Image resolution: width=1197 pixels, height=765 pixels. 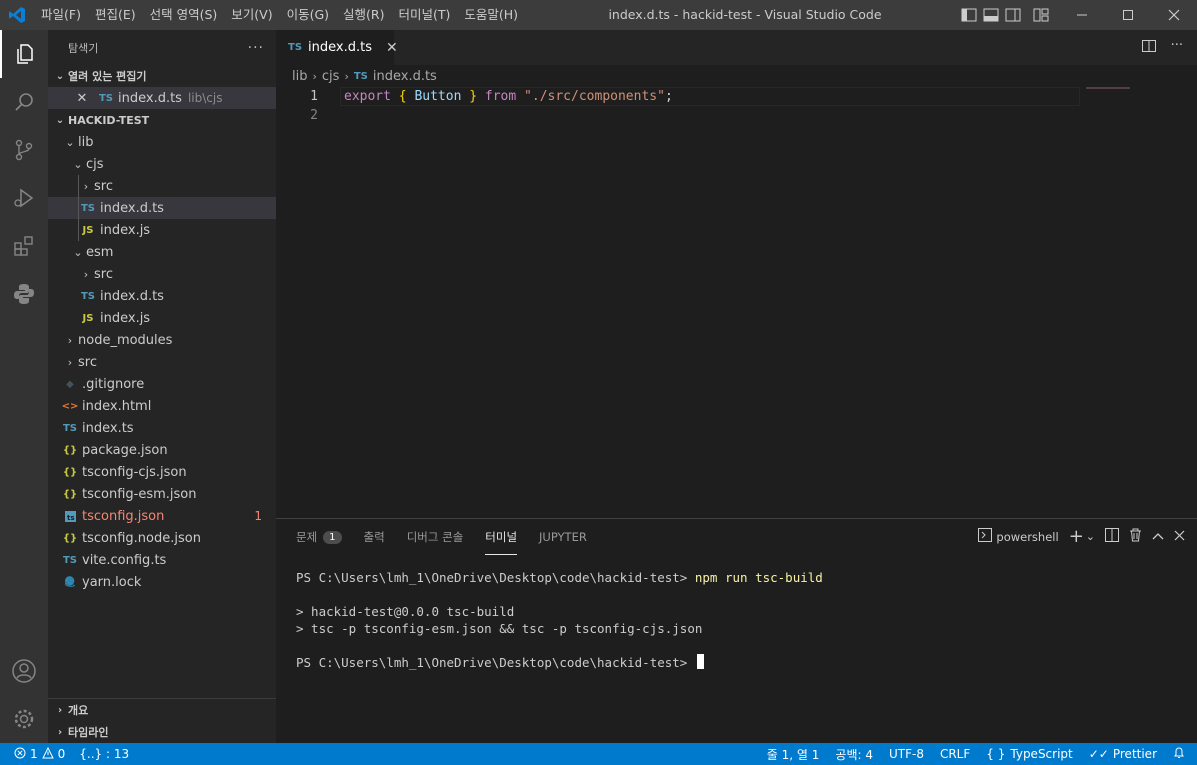 I want to click on account-icon, so click(x=24, y=671).